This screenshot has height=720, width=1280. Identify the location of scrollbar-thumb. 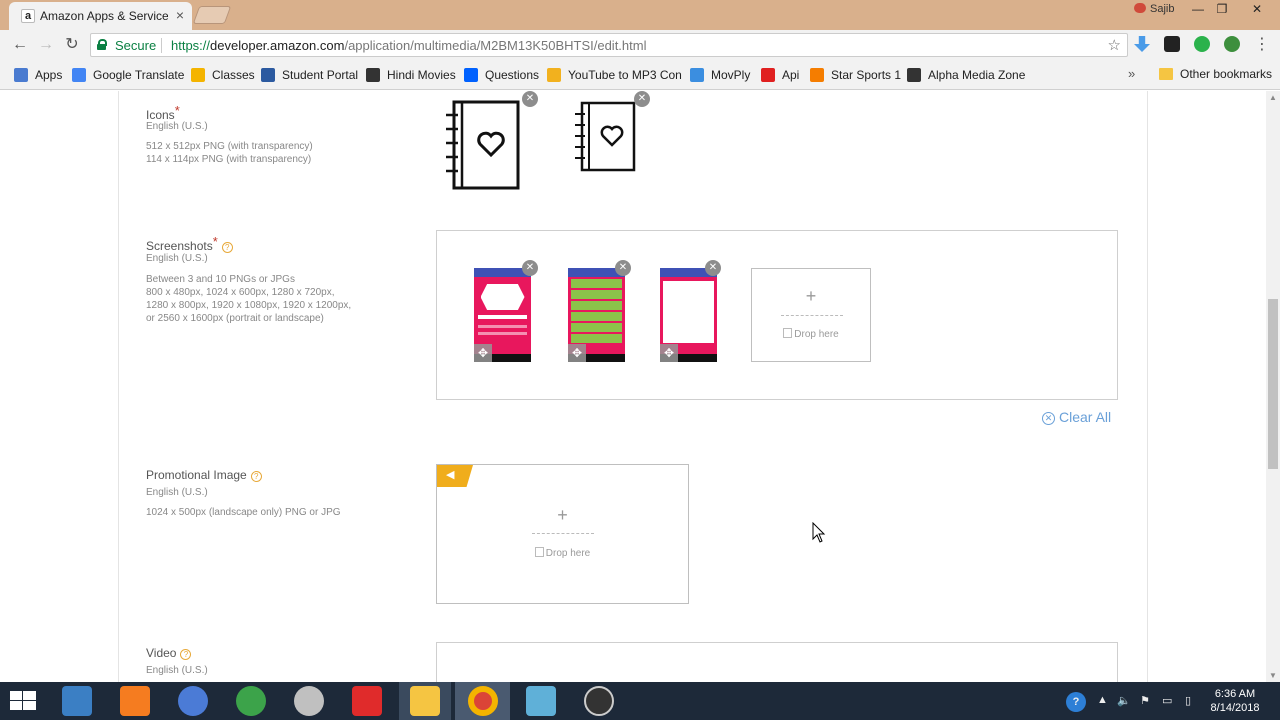
(1273, 384).